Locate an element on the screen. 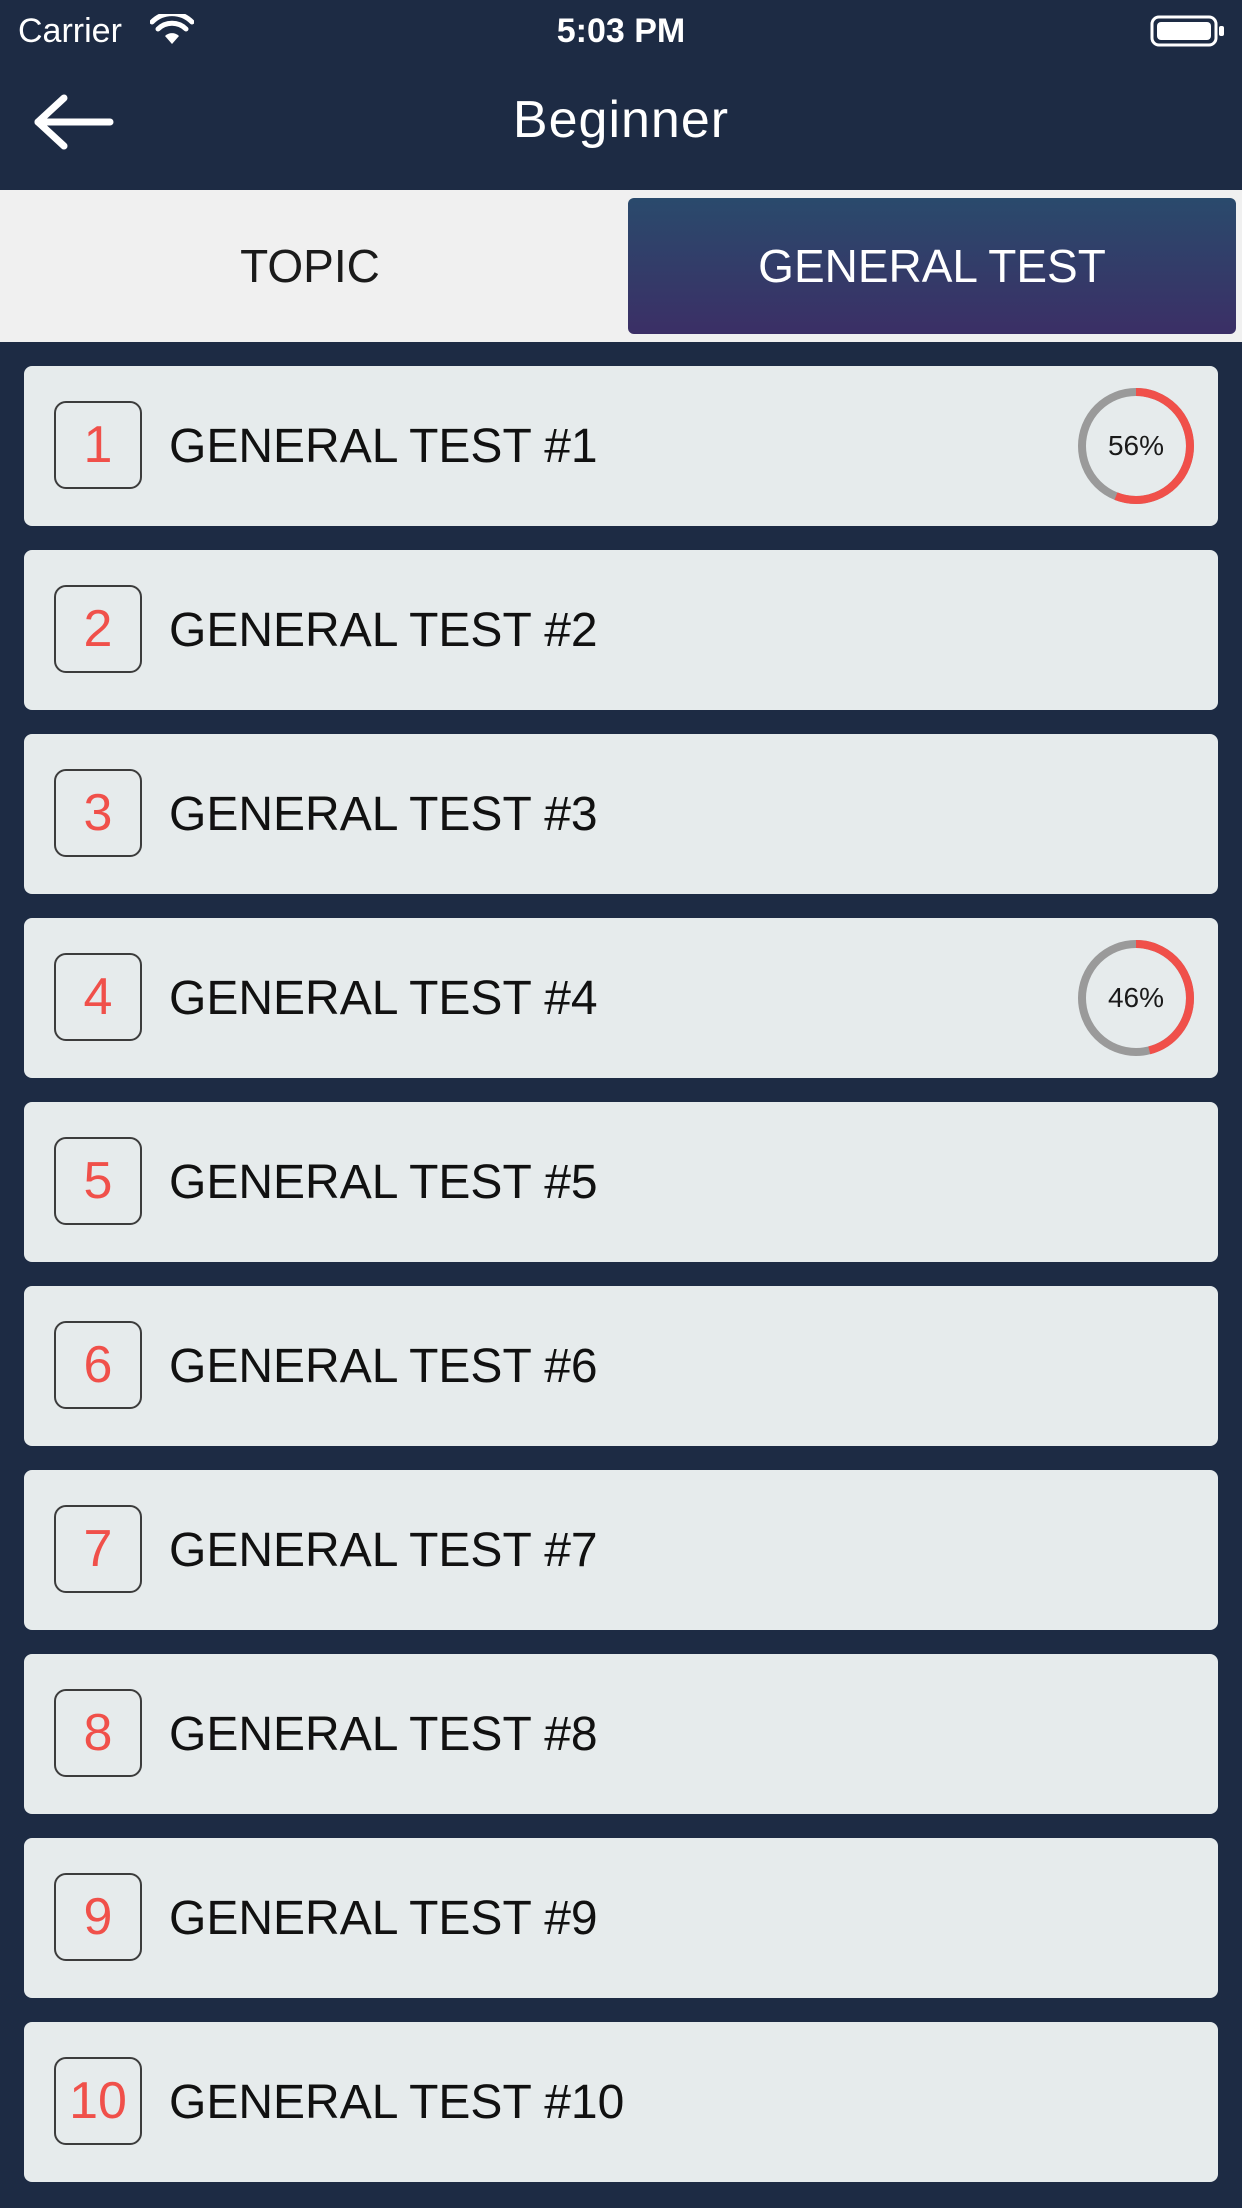 This screenshot has height=2208, width=1242. battery-icon is located at coordinates (1187, 31).